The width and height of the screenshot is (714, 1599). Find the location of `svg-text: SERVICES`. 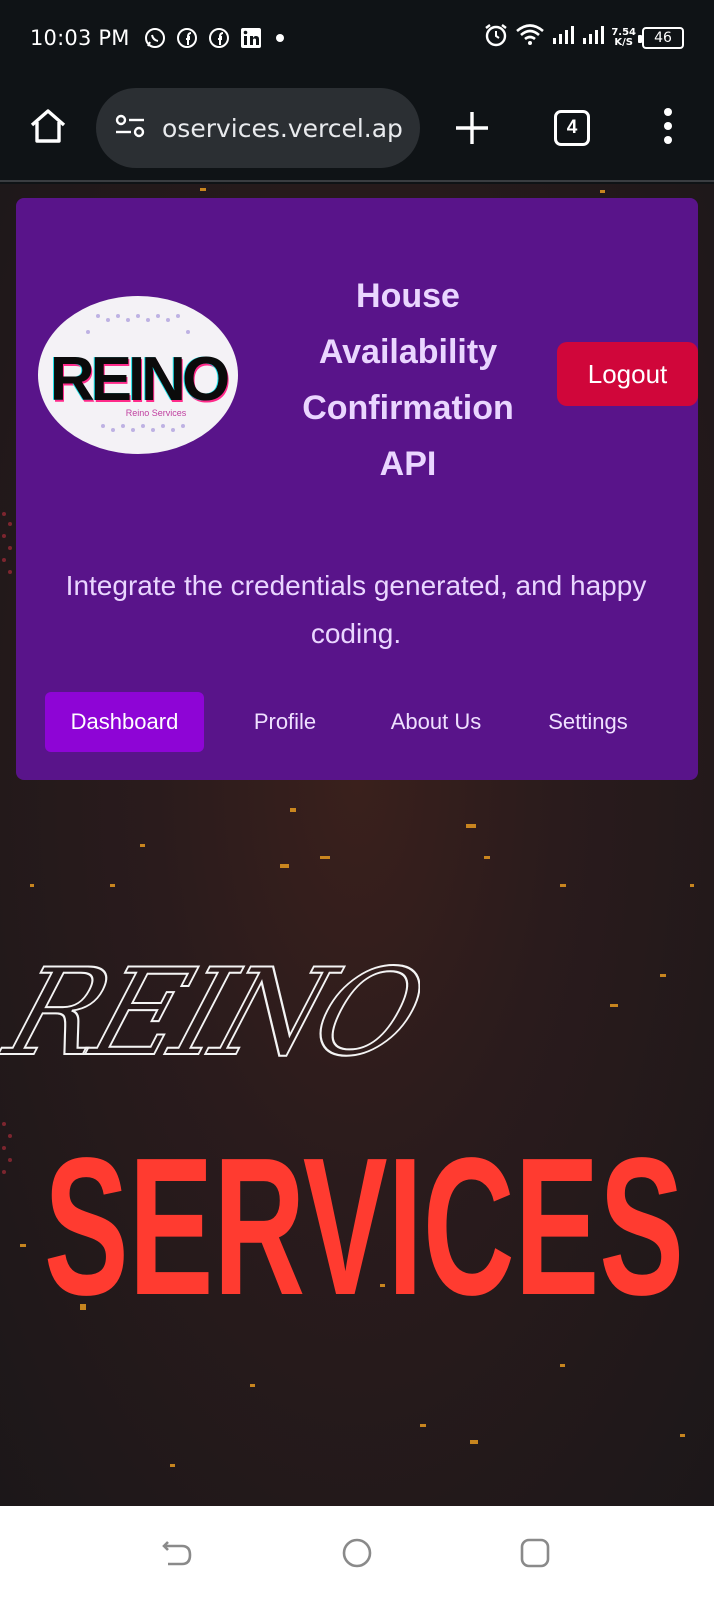

svg-text: SERVICES is located at coordinates (364, 1220).